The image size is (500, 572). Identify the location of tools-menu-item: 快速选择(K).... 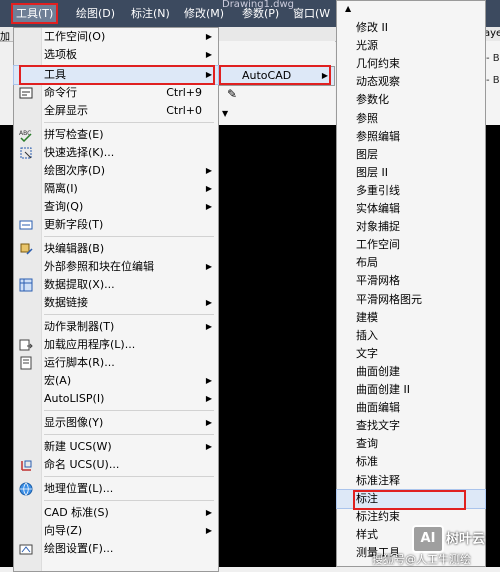
(116, 153).